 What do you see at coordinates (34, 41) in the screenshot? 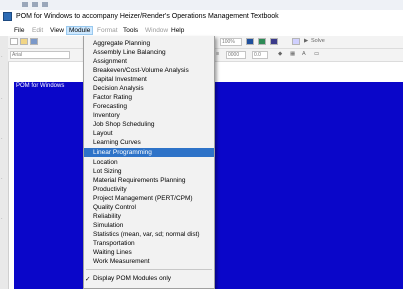
I see `save-icon` at bounding box center [34, 41].